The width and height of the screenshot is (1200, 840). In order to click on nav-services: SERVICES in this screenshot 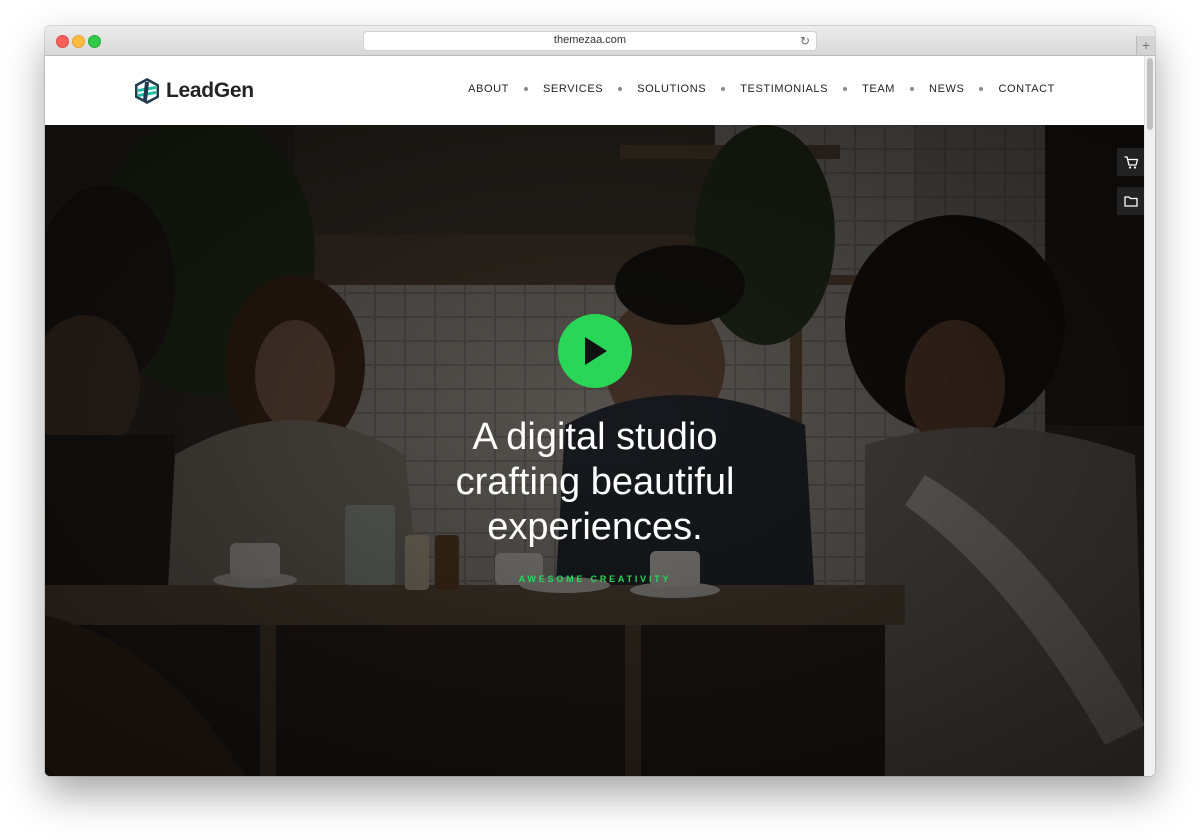, I will do `click(573, 89)`.